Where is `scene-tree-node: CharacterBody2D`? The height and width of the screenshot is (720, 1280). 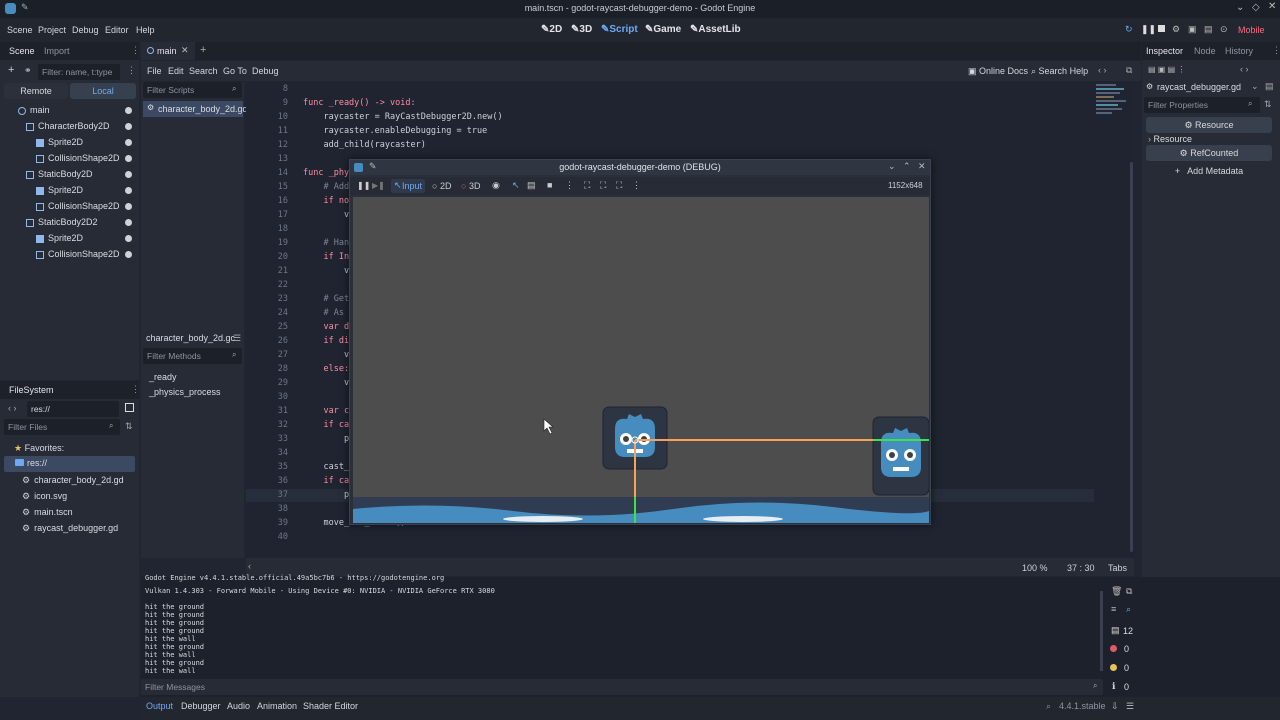
scene-tree-node: CharacterBody2D is located at coordinates (68, 126).